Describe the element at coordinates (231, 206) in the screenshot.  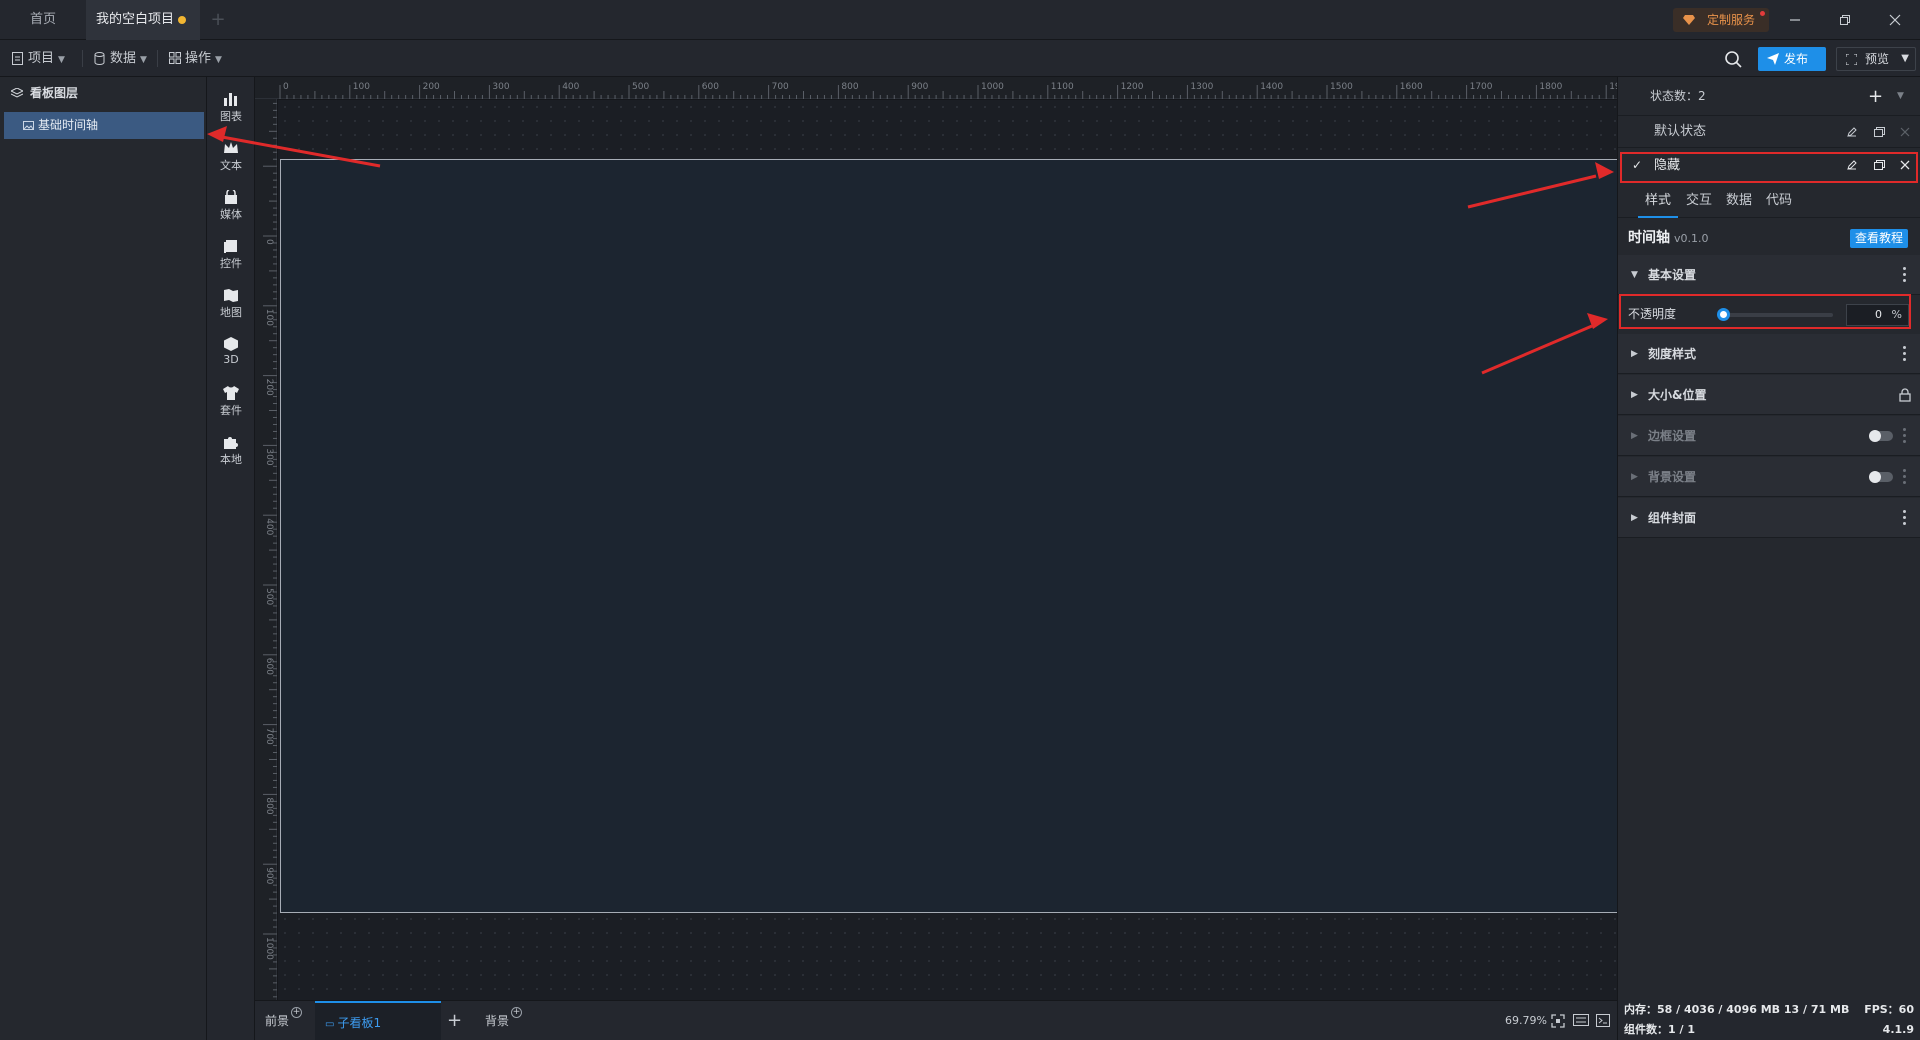
I see `component-media: 媒体` at that location.